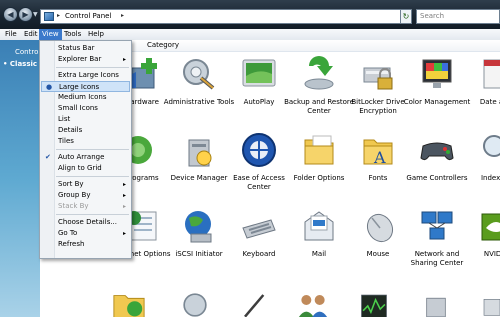 The height and width of the screenshot is (317, 500). Describe the element at coordinates (71, 184) in the screenshot. I see `menu-item-label: Sort By` at that location.